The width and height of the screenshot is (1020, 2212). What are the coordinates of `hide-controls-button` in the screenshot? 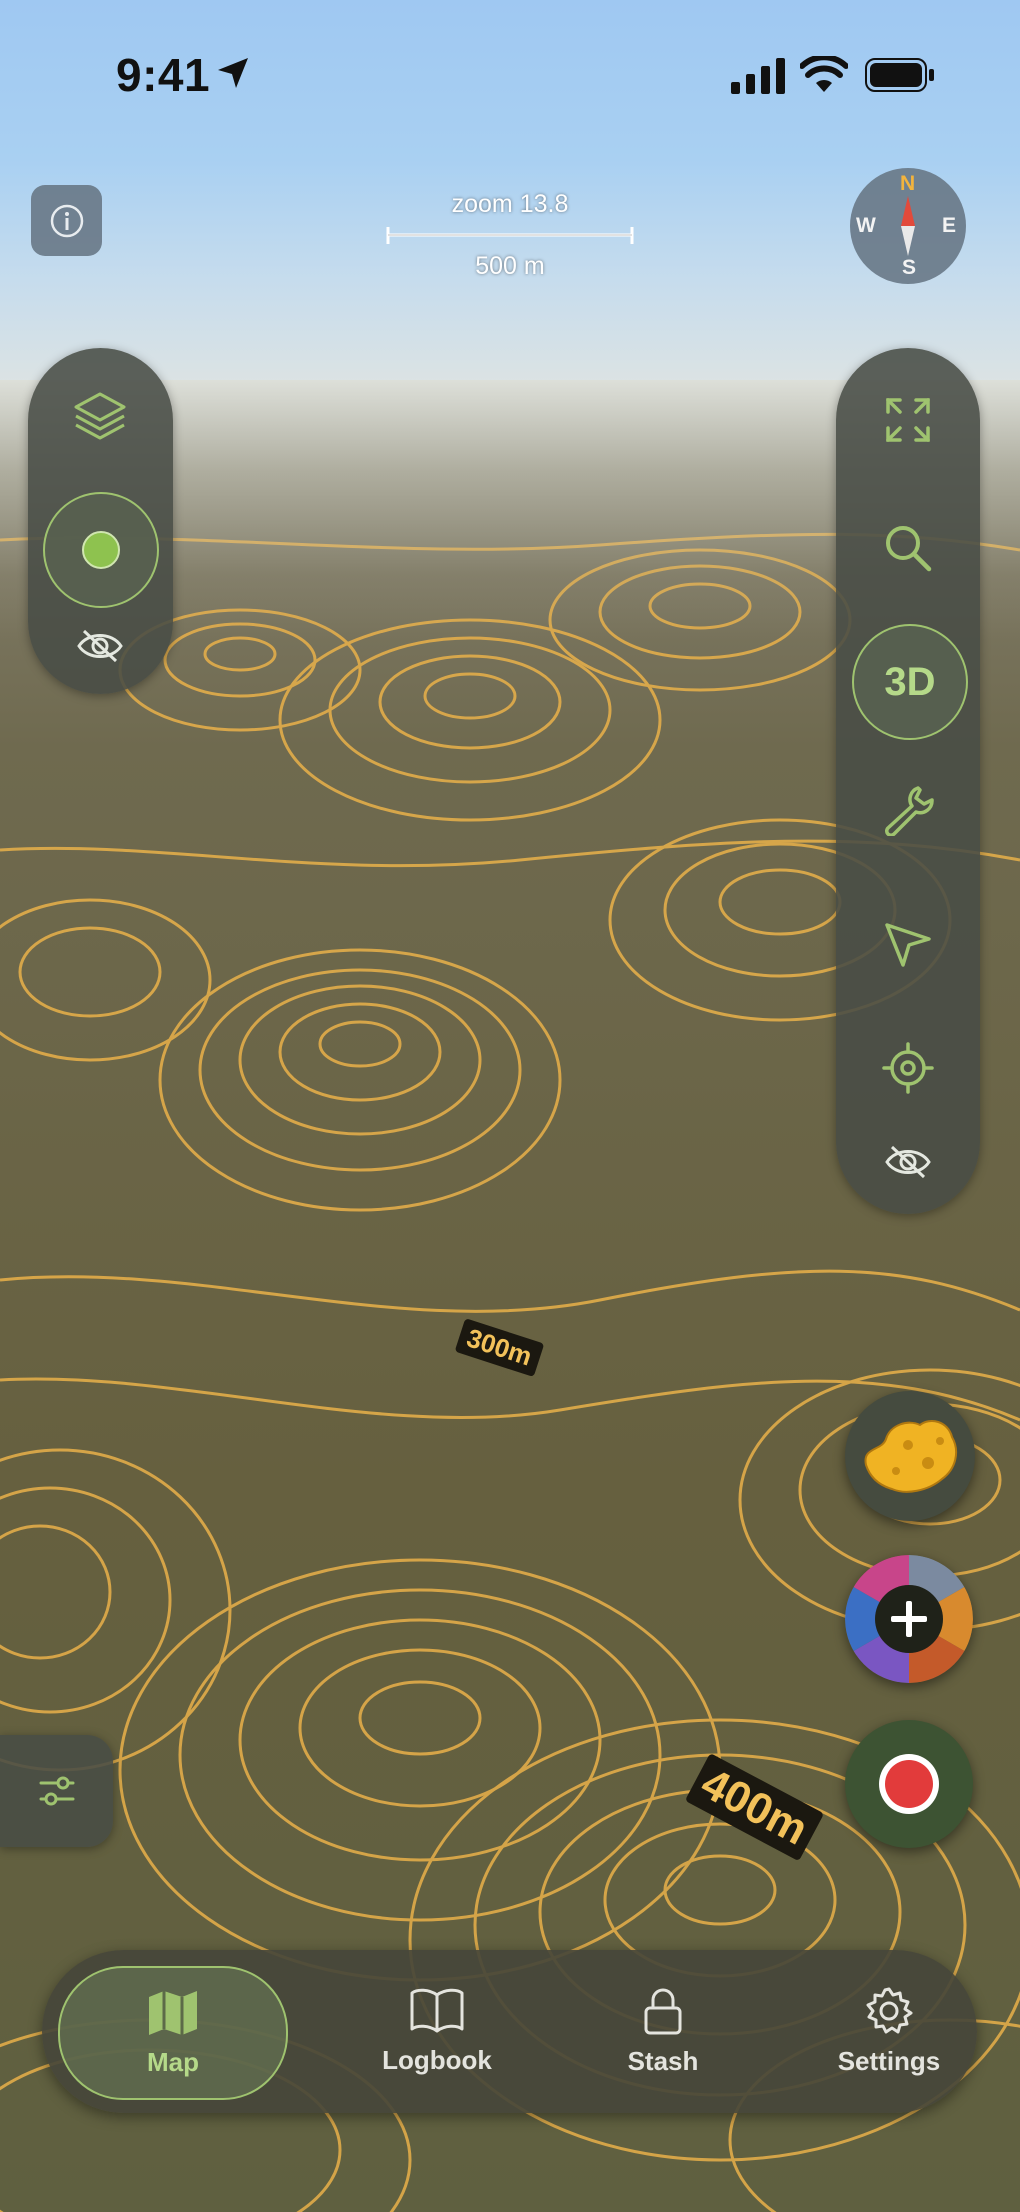 It's located at (908, 1162).